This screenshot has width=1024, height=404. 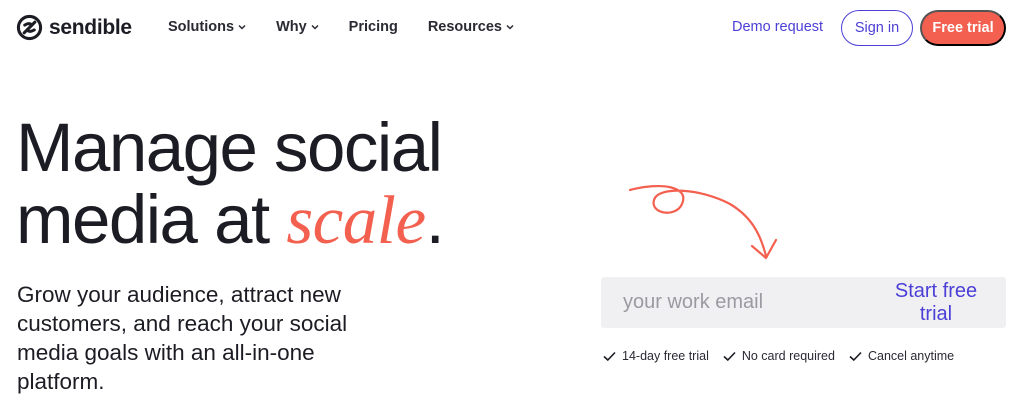 I want to click on nav-item-why: Why, so click(x=297, y=27).